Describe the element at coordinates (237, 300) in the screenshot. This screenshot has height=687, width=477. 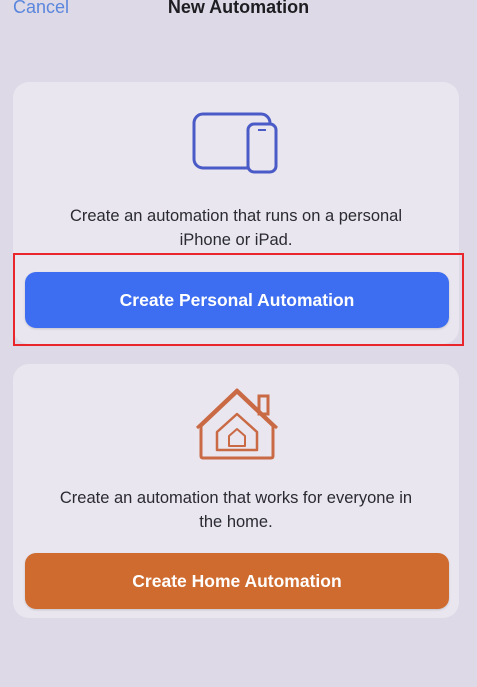
I see `create-personal-automation-button: Create Personal Automation` at that location.